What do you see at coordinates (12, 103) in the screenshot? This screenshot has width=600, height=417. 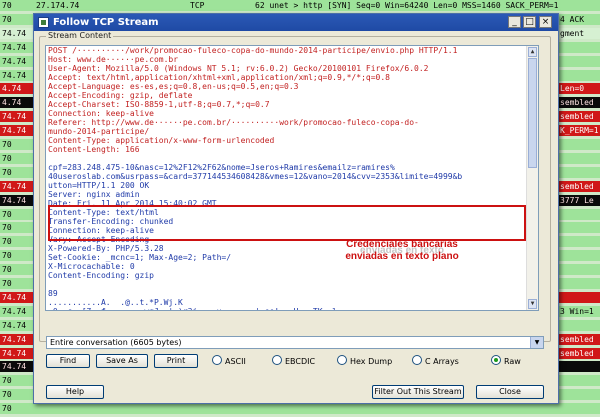 I see `packet-row-address: 4.74` at bounding box center [12, 103].